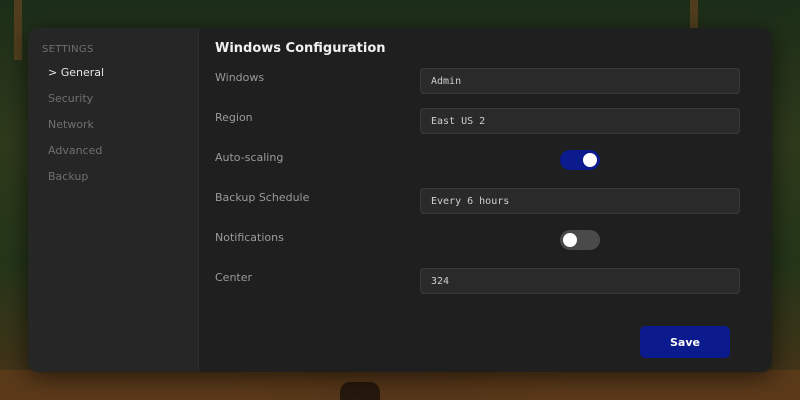  What do you see at coordinates (580, 281) in the screenshot?
I see `center-field` at bounding box center [580, 281].